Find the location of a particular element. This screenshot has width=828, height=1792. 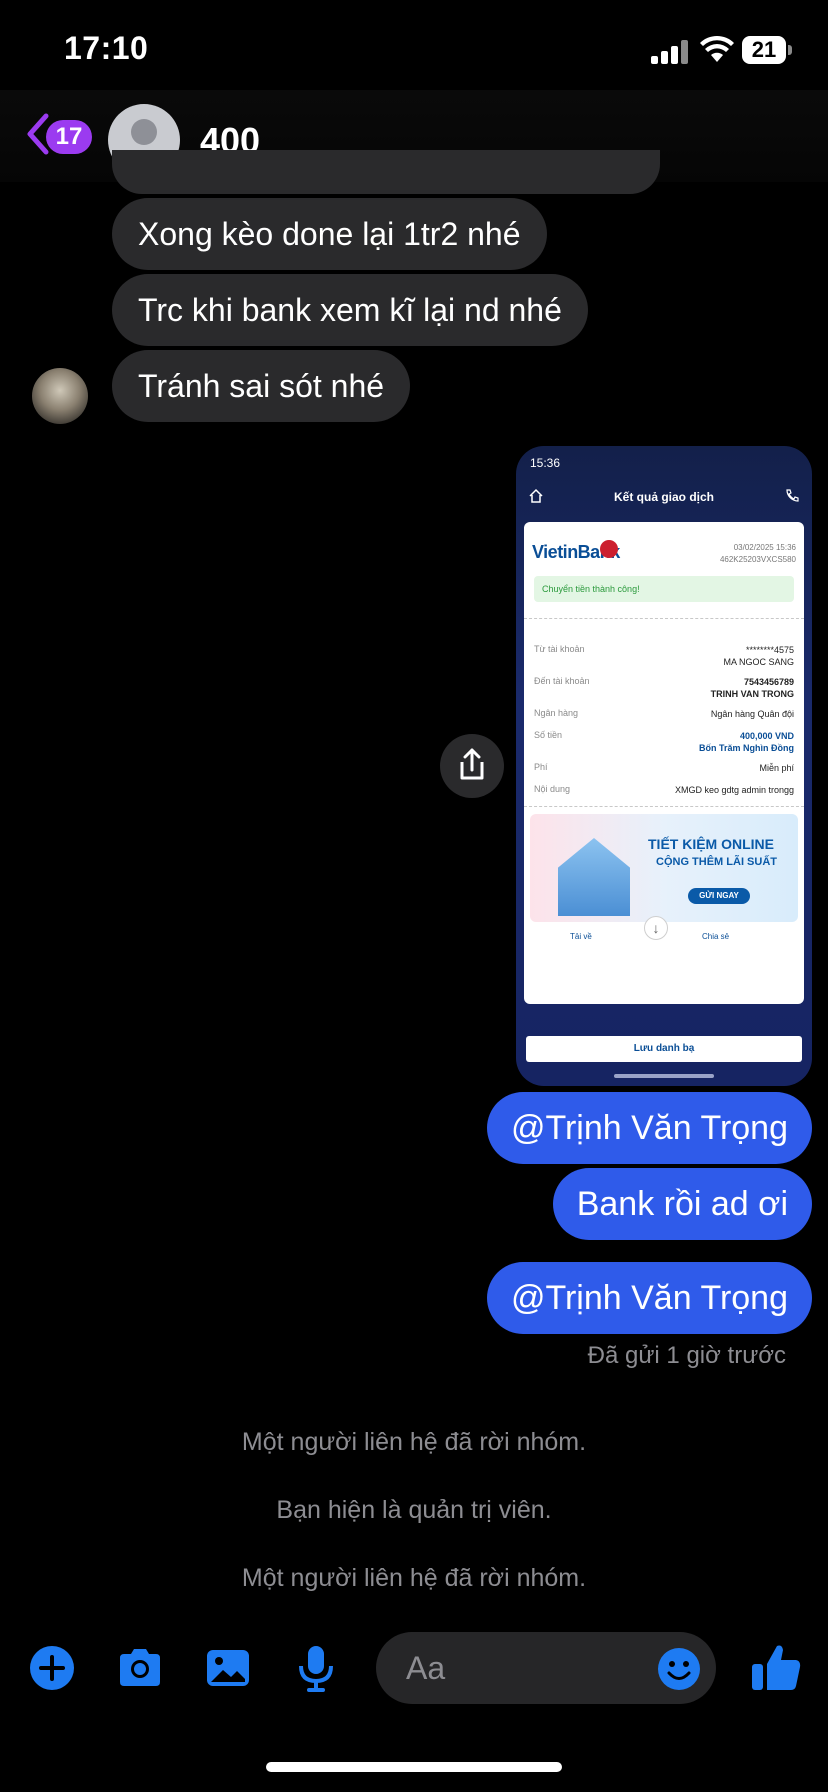

house-illustration is located at coordinates (594, 877).